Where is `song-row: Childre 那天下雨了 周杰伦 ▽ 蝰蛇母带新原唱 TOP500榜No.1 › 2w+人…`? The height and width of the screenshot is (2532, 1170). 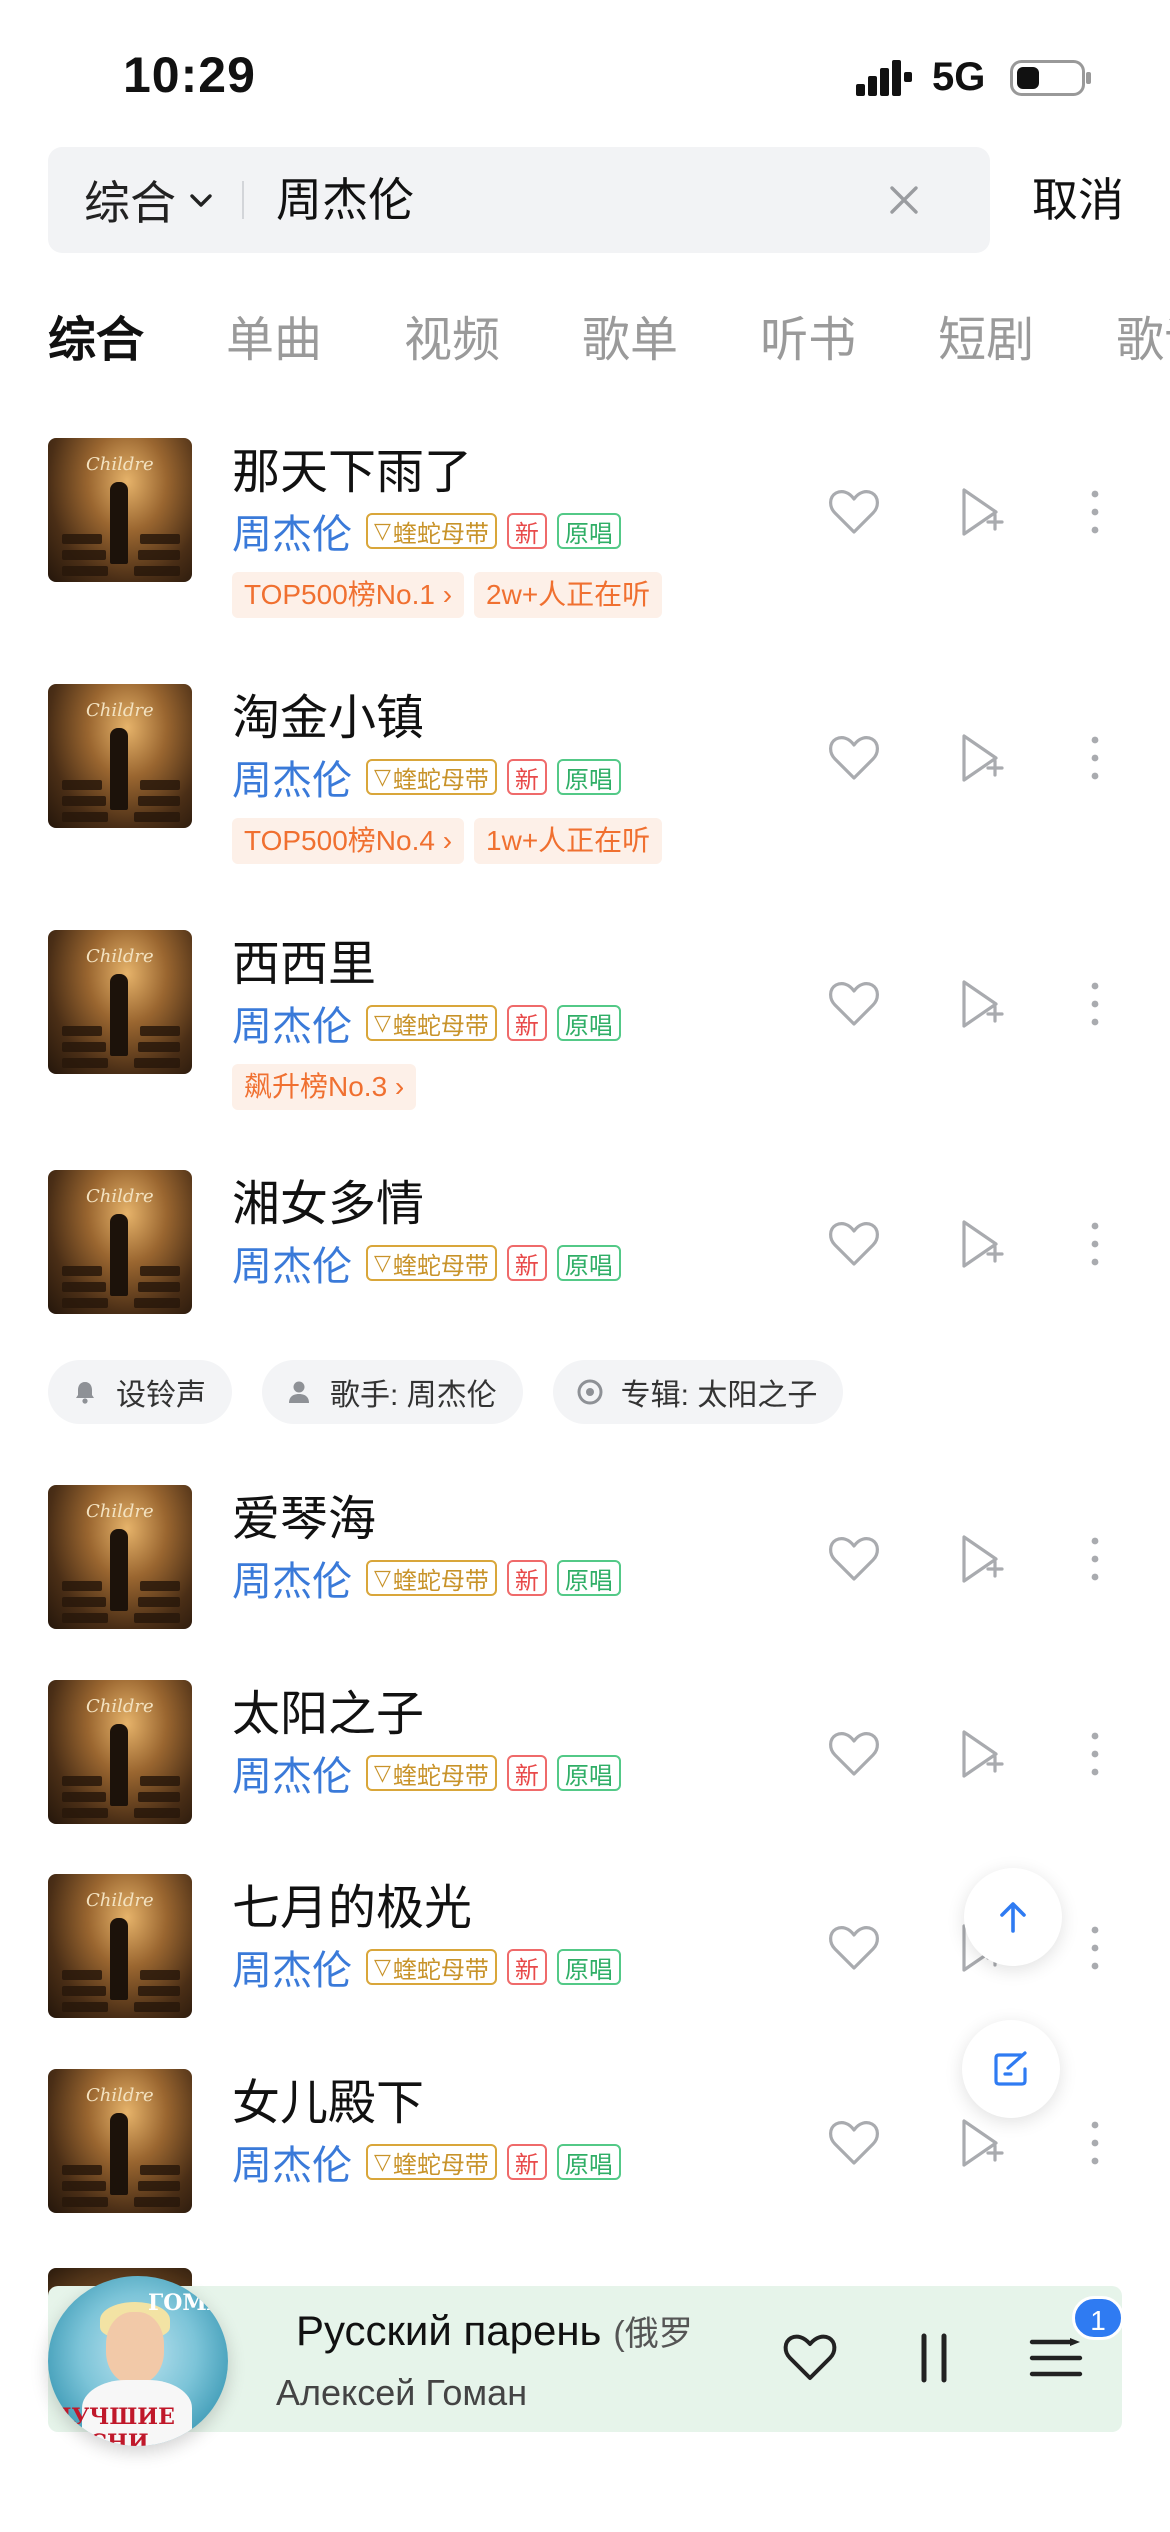
song-row: Childre 那天下雨了 周杰伦 ▽ 蝰蛇母带新原唱 TOP500榜No.1 › 2w+人… is located at coordinates (585, 528).